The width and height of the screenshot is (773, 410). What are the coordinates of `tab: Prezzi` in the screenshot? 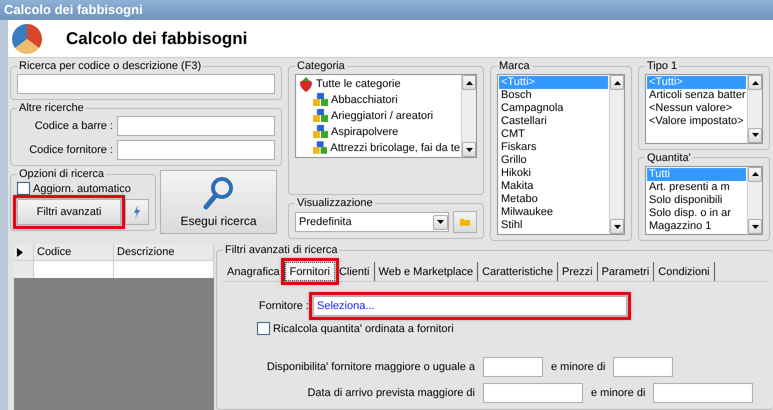 It's located at (578, 271).